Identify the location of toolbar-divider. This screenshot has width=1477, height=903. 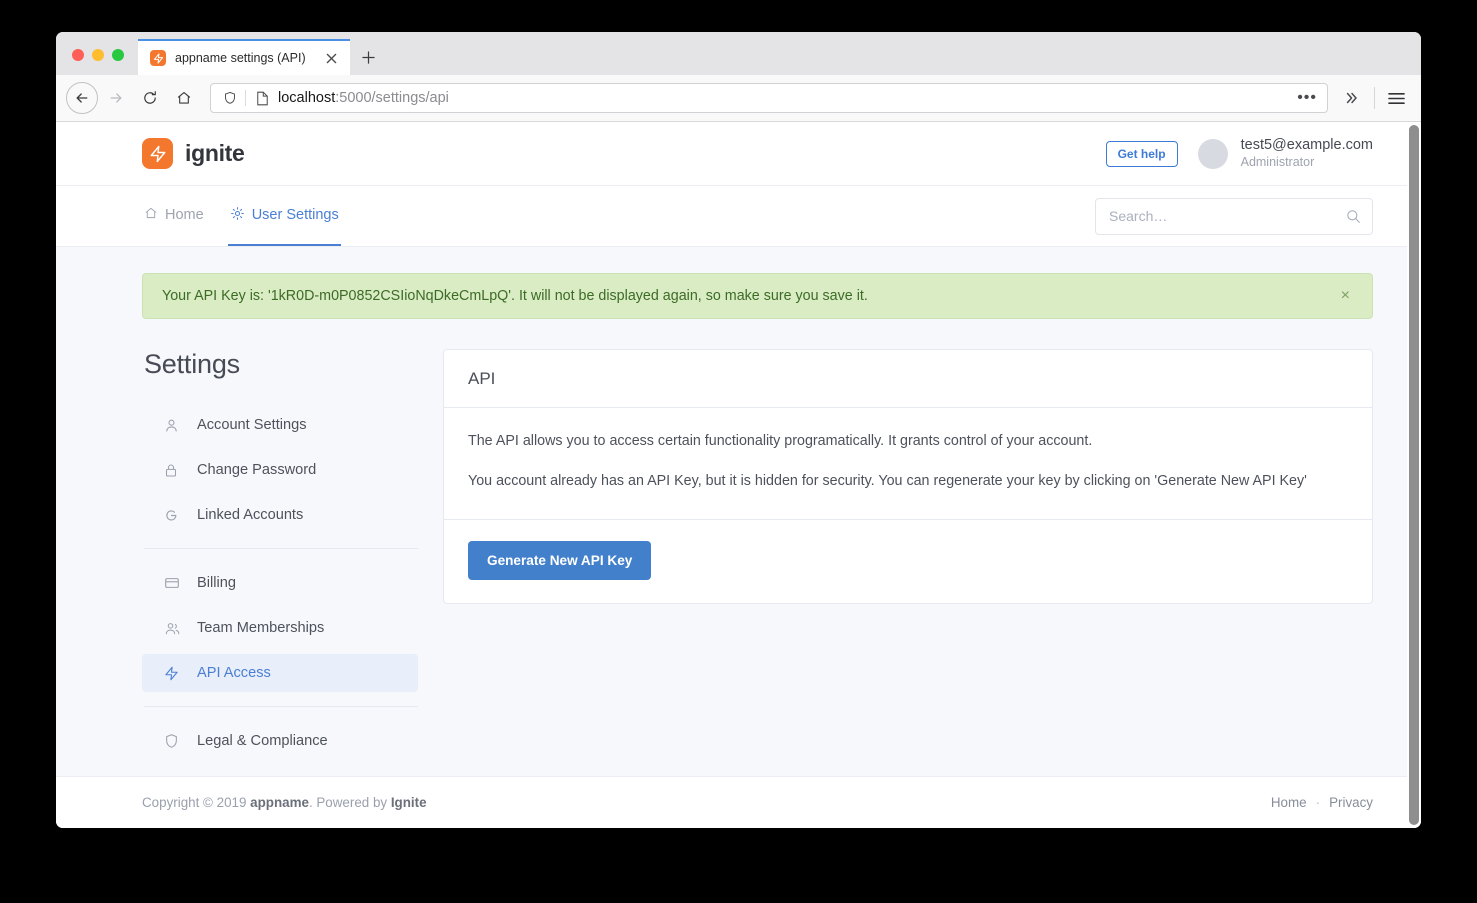
(1374, 98).